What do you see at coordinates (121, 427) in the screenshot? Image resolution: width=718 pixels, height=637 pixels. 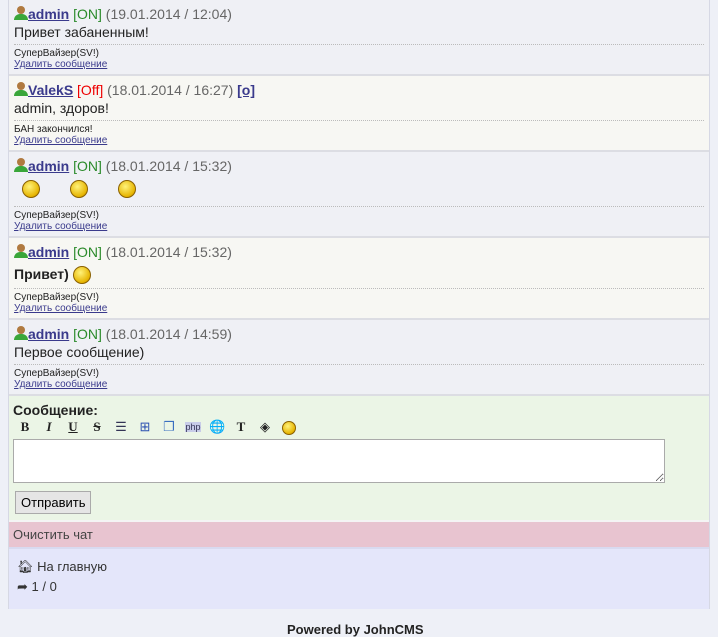 I see `list-icon: ☰` at bounding box center [121, 427].